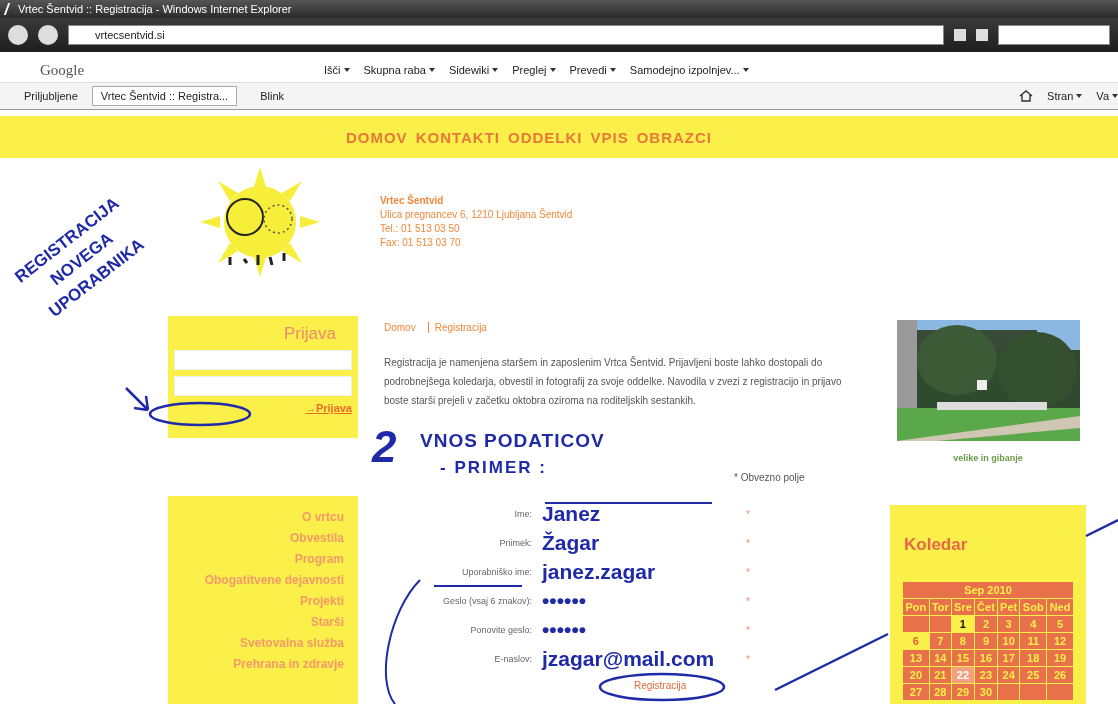  I want to click on calendar-month: Sep 2010, so click(988, 590).